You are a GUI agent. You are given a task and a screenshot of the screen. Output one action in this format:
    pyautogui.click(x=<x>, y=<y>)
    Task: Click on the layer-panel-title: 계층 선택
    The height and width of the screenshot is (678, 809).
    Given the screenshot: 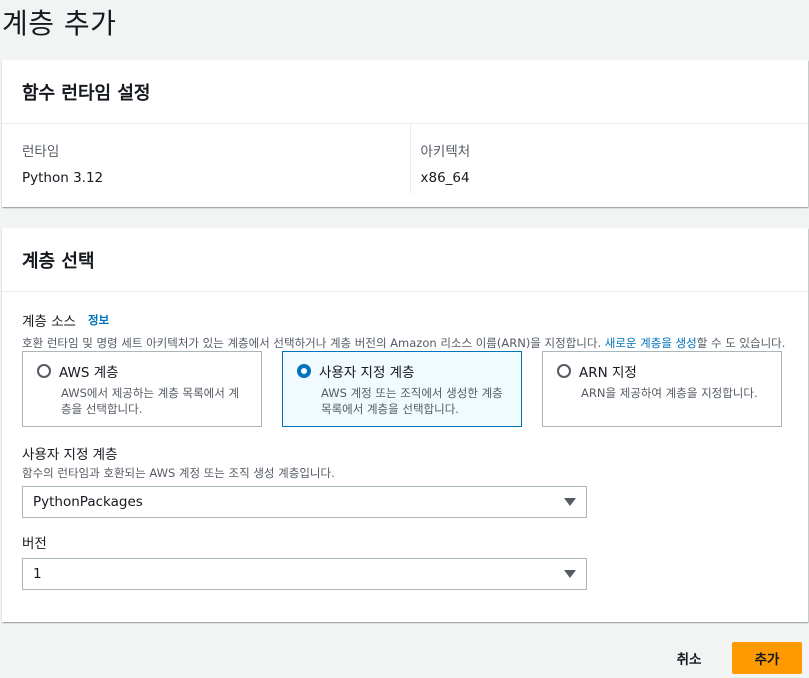 What is the action you would take?
    pyautogui.click(x=405, y=260)
    